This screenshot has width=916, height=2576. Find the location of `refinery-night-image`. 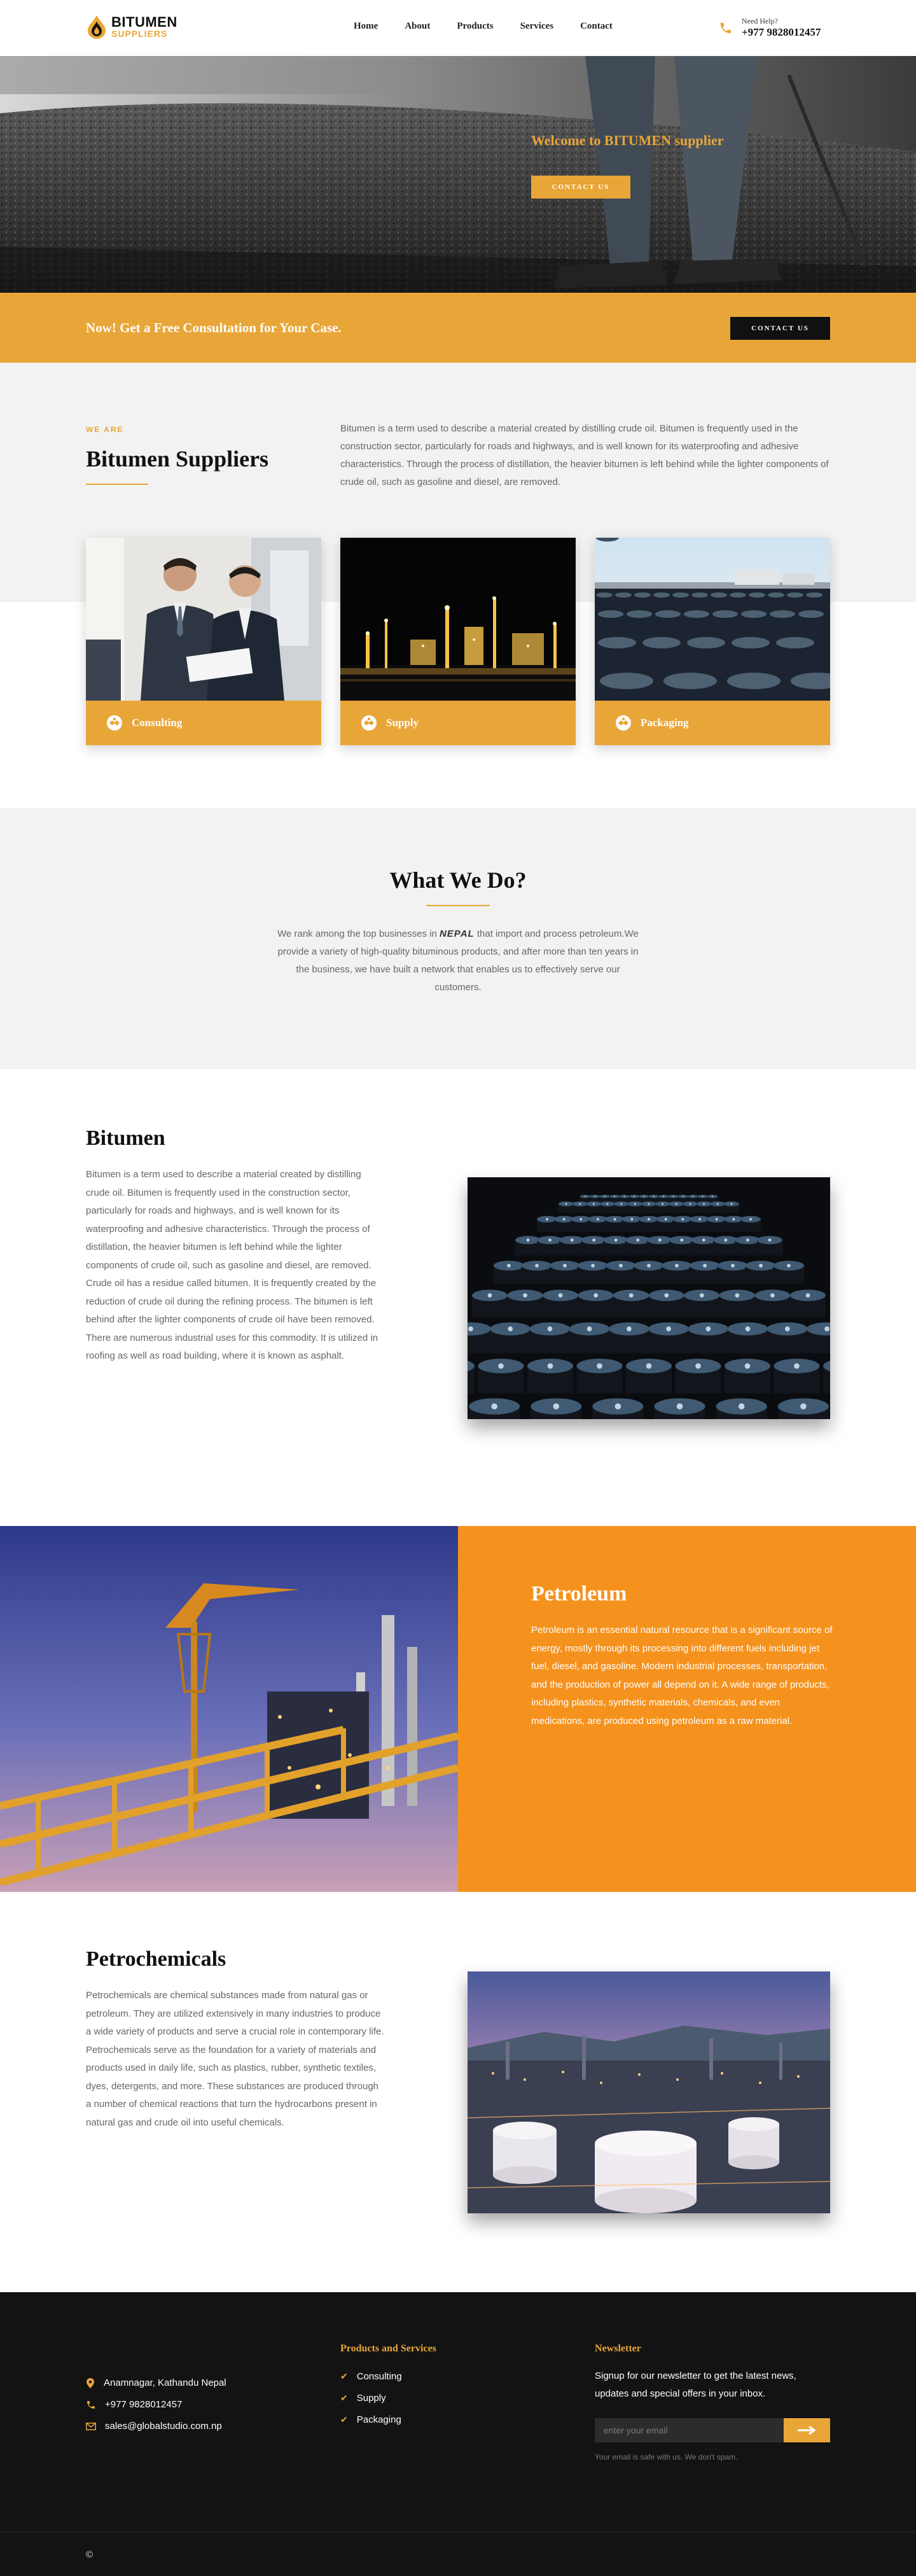

refinery-night-image is located at coordinates (458, 619).